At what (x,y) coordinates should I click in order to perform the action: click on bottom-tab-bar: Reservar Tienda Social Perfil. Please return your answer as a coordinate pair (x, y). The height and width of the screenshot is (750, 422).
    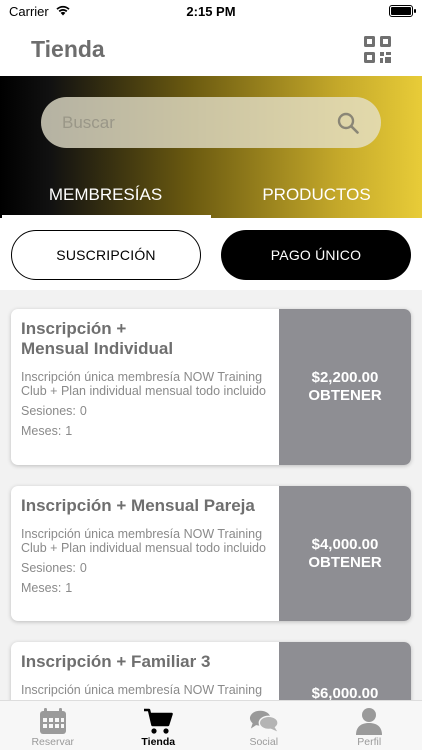
    Looking at the image, I should click on (211, 725).